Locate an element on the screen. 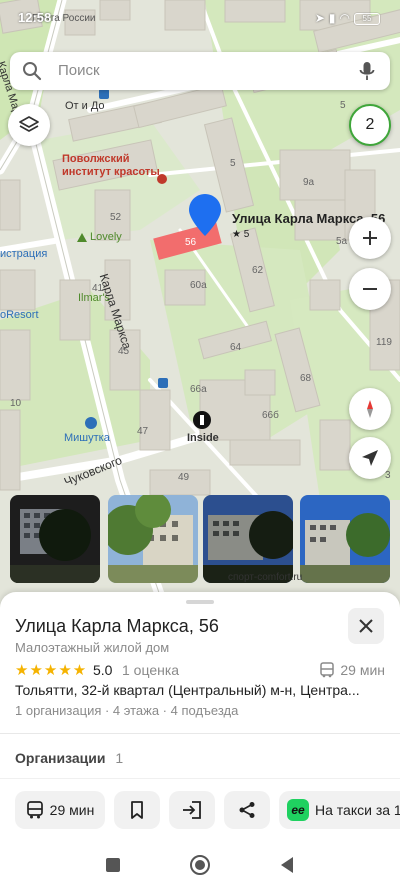 The image size is (400, 889). navigation-arrow-icon is located at coordinates (370, 458).